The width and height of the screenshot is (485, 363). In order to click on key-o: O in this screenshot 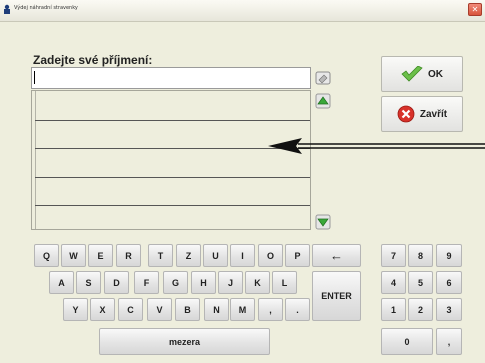, I will do `click(270, 255)`.